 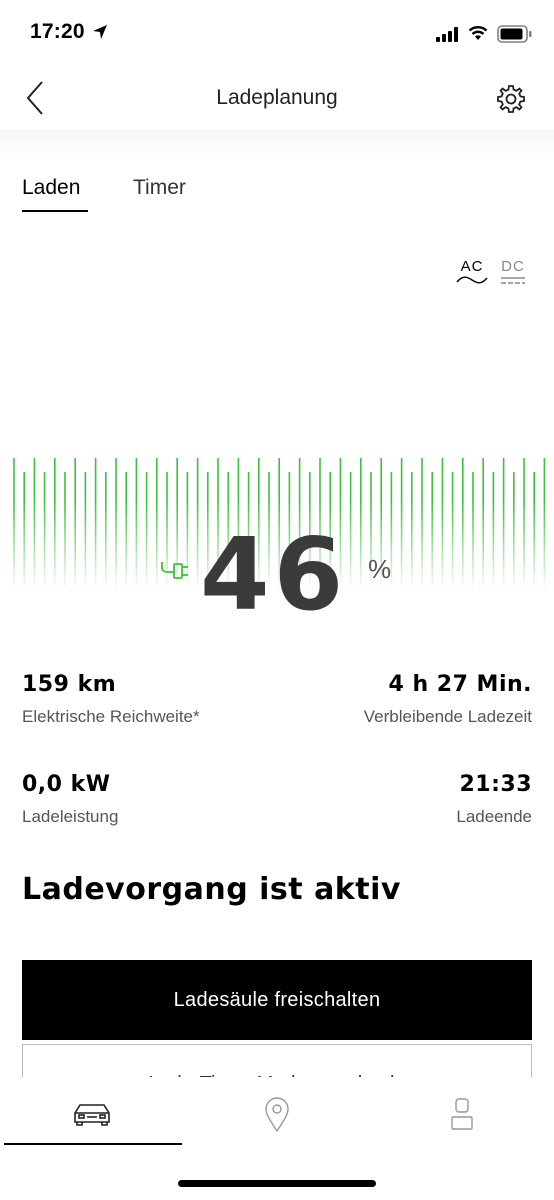 What do you see at coordinates (511, 99) in the screenshot?
I see `gear-icon` at bounding box center [511, 99].